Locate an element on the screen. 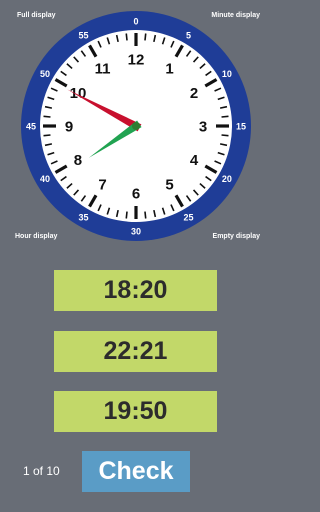  hour-number: 1 is located at coordinates (169, 68).